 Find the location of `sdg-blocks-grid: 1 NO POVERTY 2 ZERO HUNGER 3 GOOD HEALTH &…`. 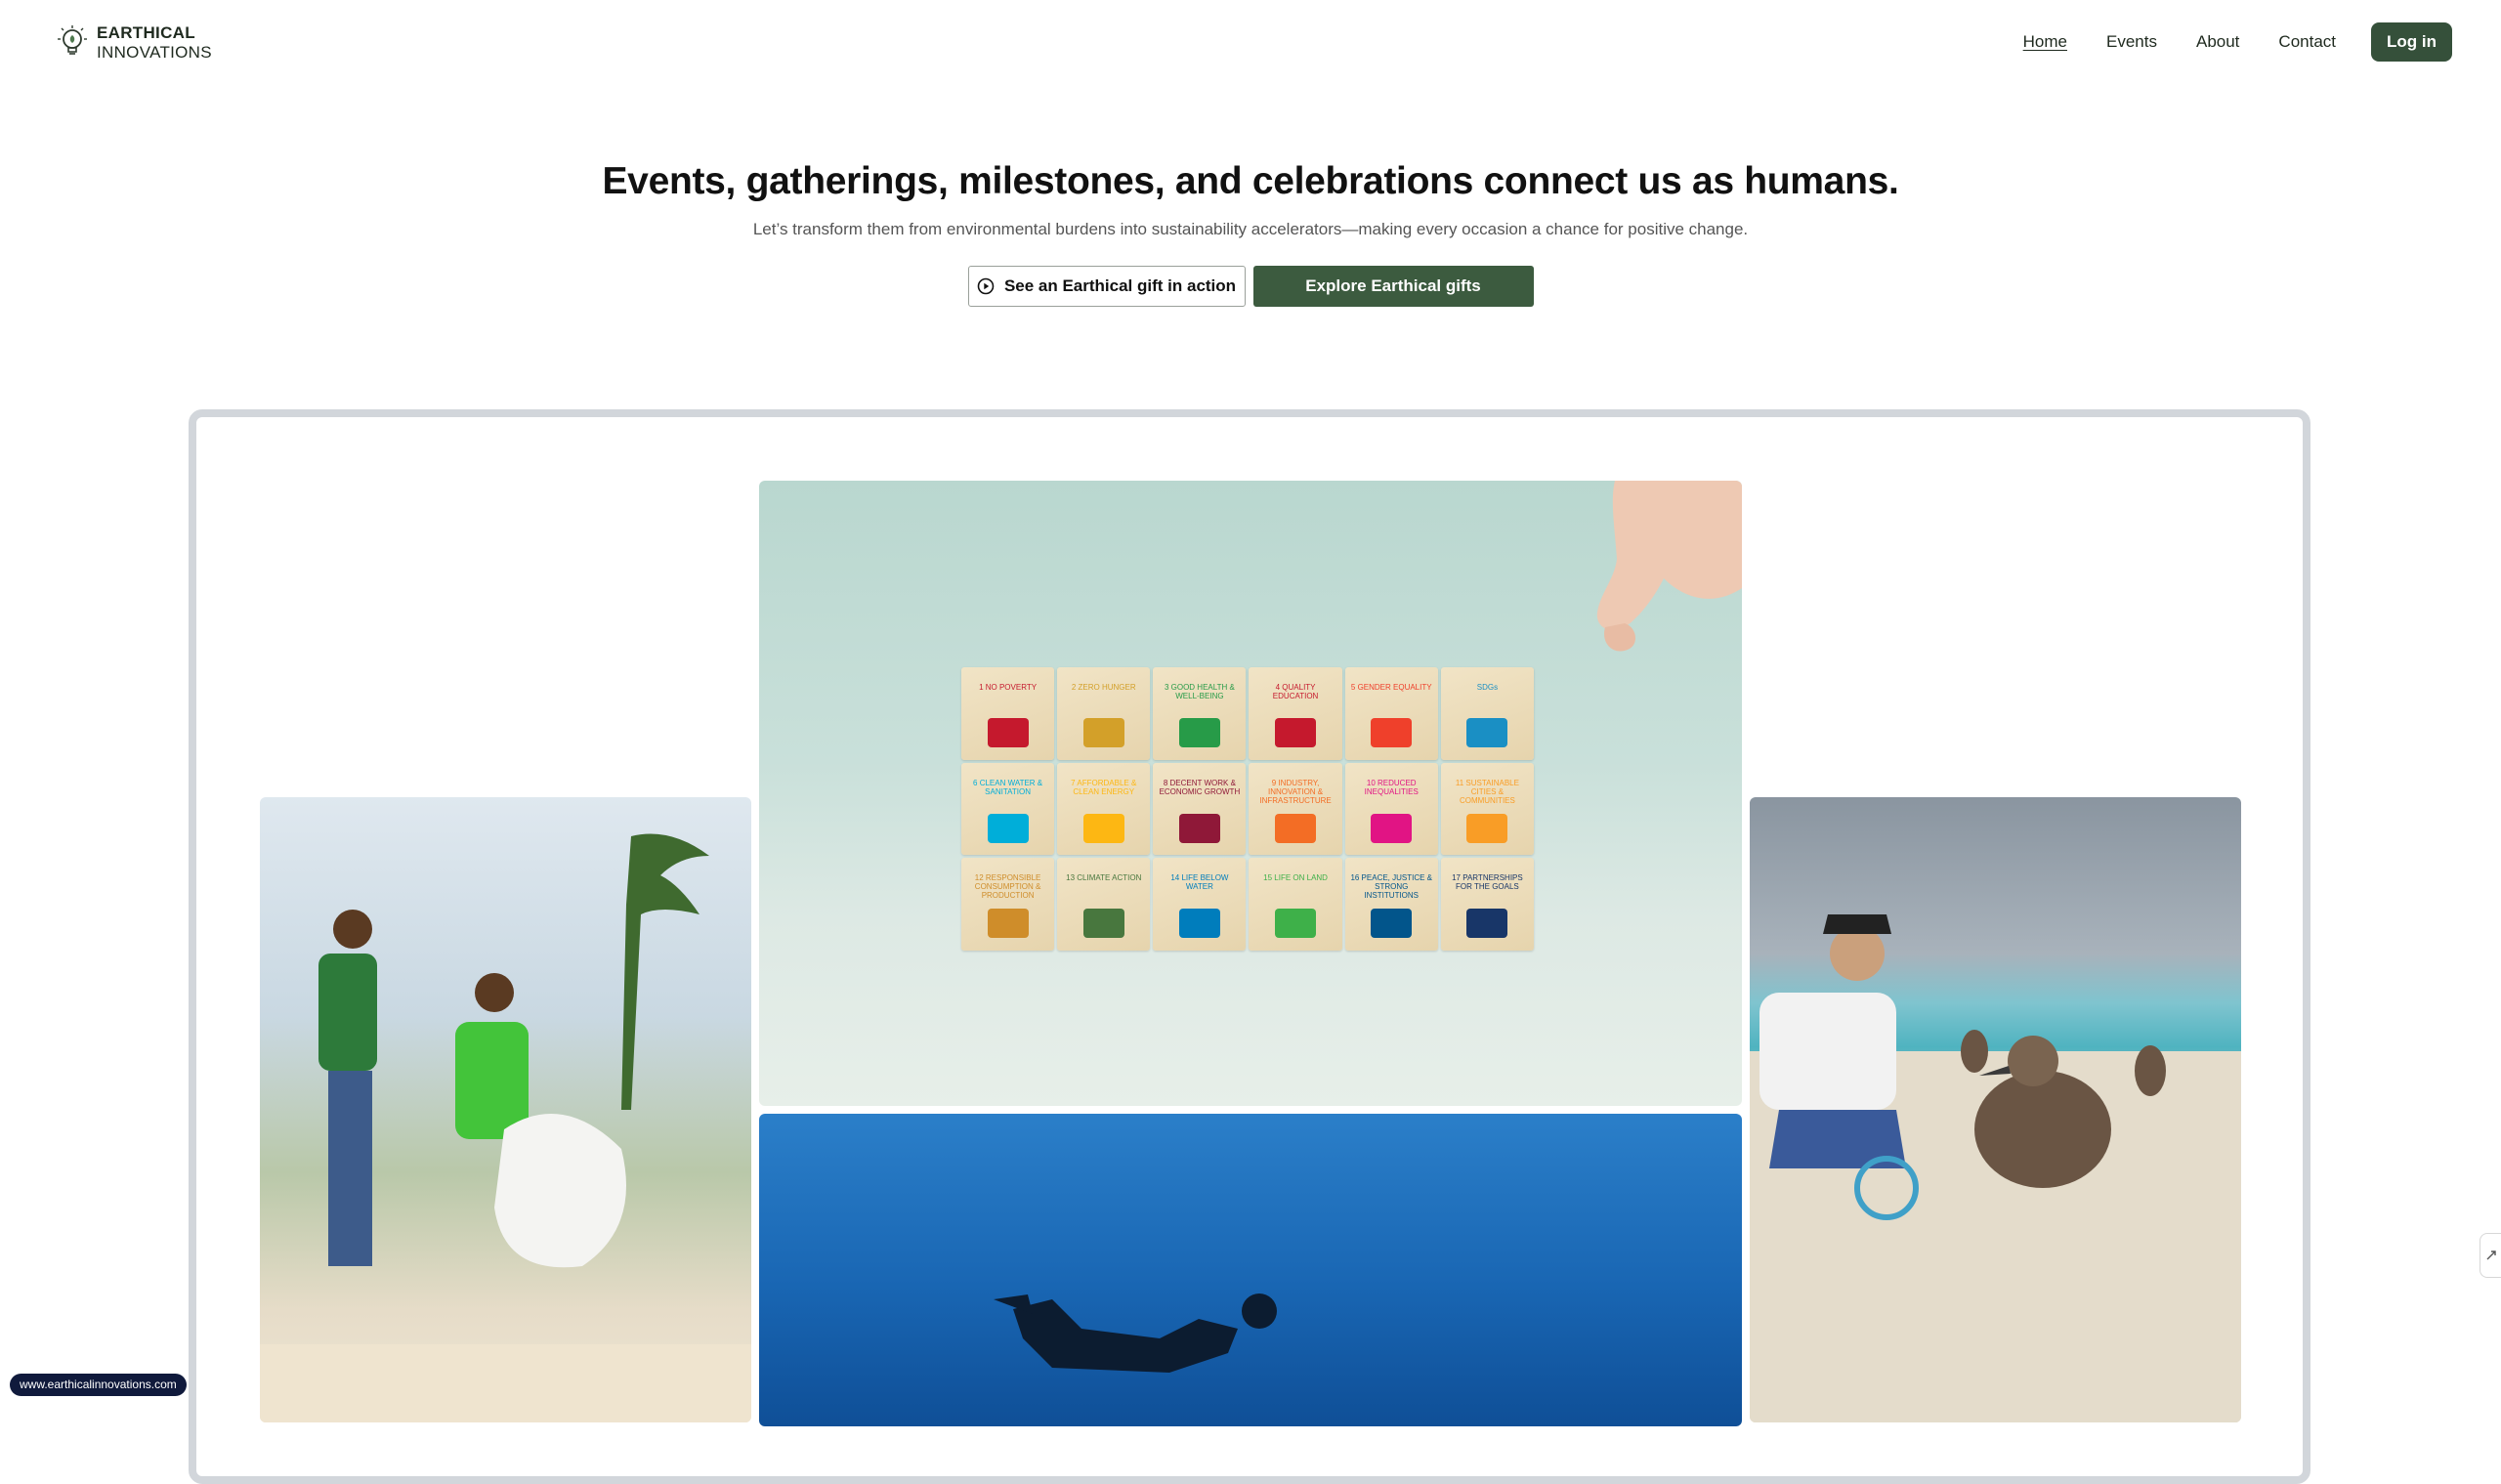

sdg-blocks-grid: 1 NO POVERTY 2 ZERO HUNGER 3 GOOD HEALTH &… is located at coordinates (1247, 809).